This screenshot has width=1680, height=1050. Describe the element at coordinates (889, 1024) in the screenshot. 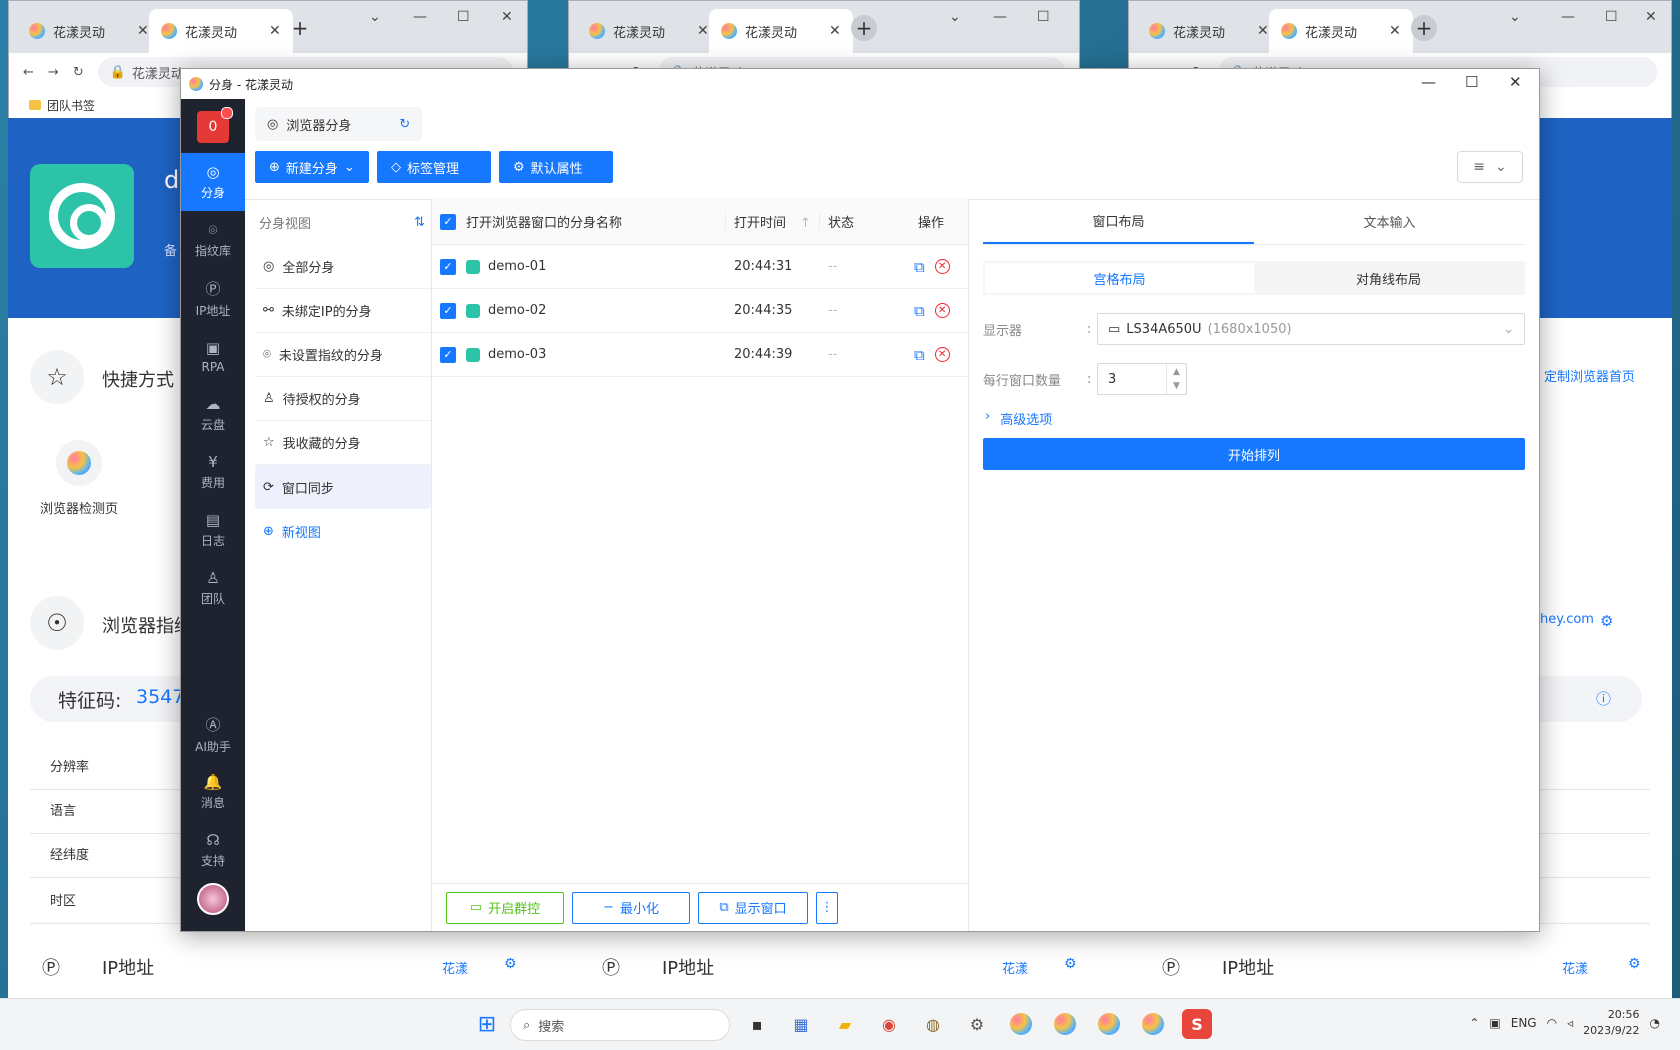

I see `chrome-icon: ◉` at that location.